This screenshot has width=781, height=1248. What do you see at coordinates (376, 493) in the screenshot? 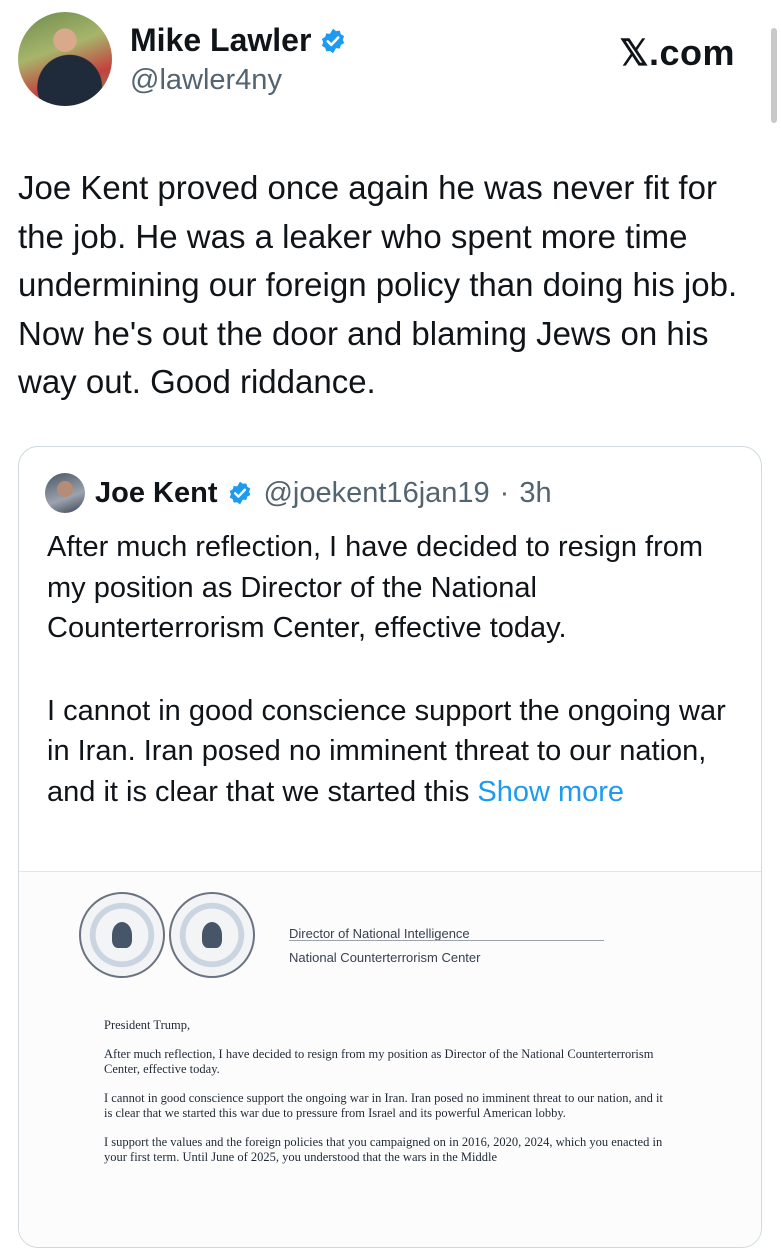
I see `quoted-author-handle: @joekent16jan19` at bounding box center [376, 493].